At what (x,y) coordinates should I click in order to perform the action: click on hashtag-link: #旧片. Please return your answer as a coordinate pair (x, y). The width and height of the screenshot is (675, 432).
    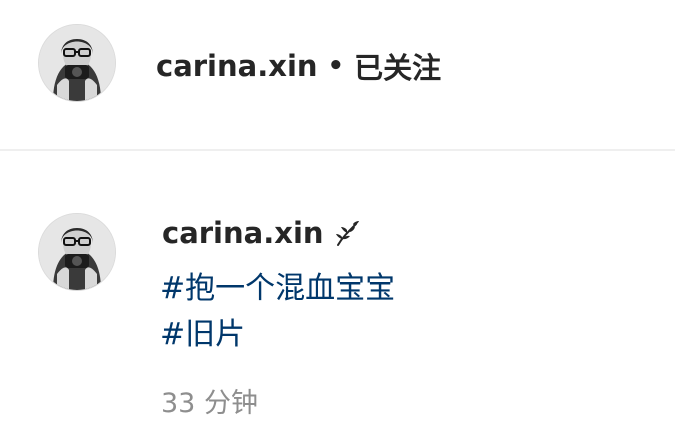
    Looking at the image, I should click on (202, 331).